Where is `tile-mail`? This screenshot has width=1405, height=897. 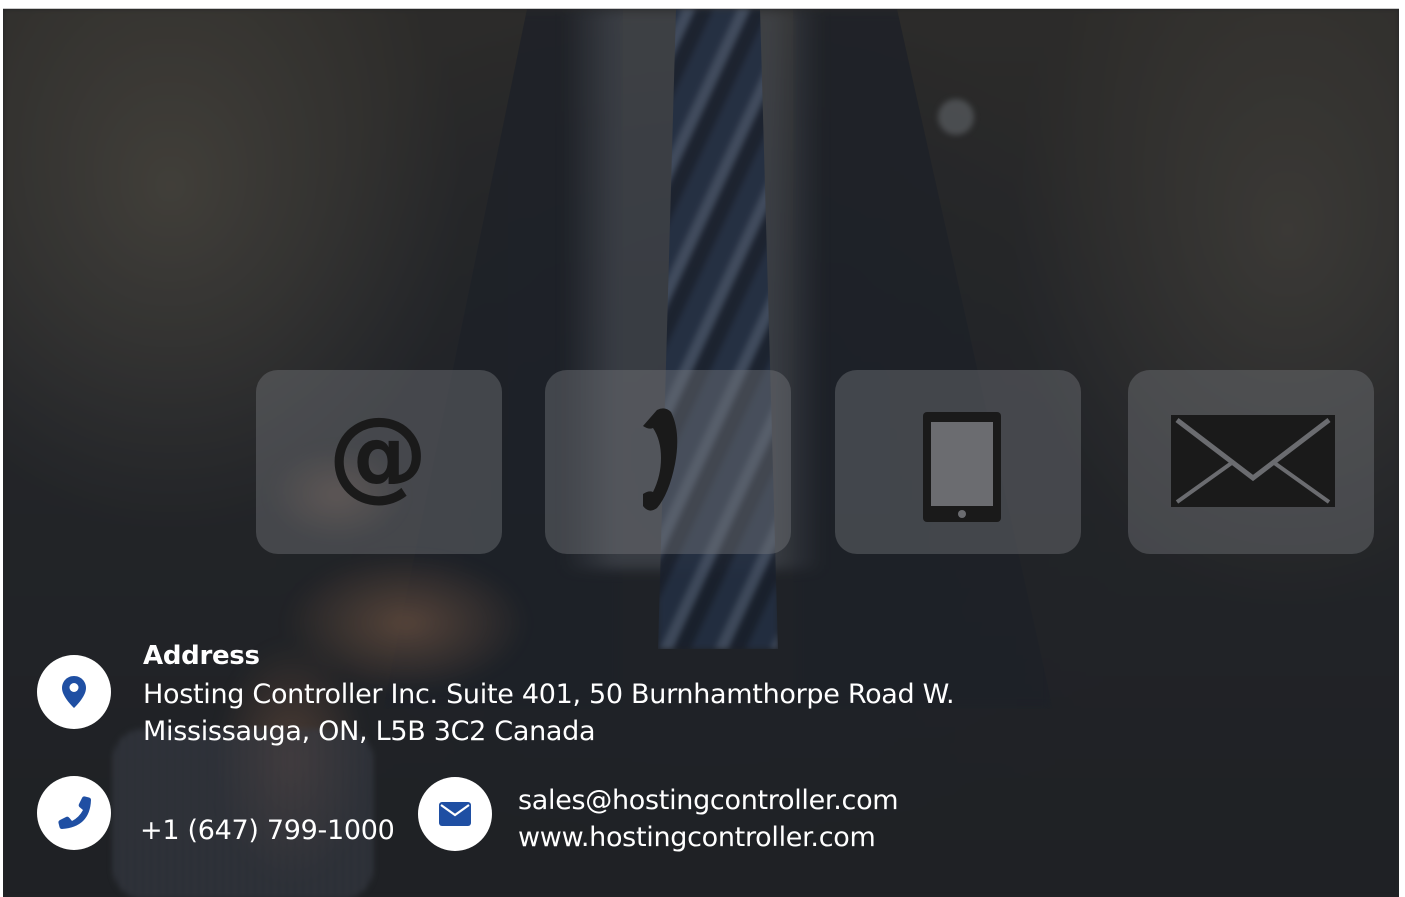
tile-mail is located at coordinates (1251, 462).